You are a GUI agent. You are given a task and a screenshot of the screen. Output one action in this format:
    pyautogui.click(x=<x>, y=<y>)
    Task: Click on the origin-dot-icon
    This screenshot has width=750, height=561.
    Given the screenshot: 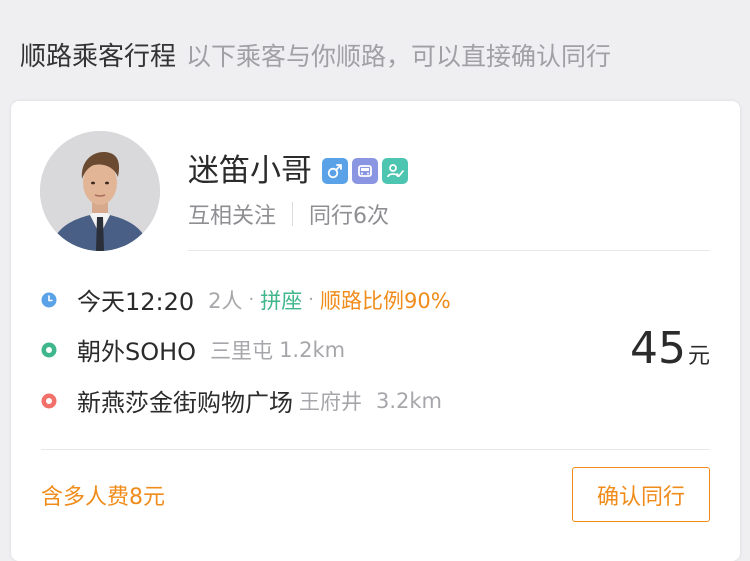 What is the action you would take?
    pyautogui.click(x=49, y=350)
    